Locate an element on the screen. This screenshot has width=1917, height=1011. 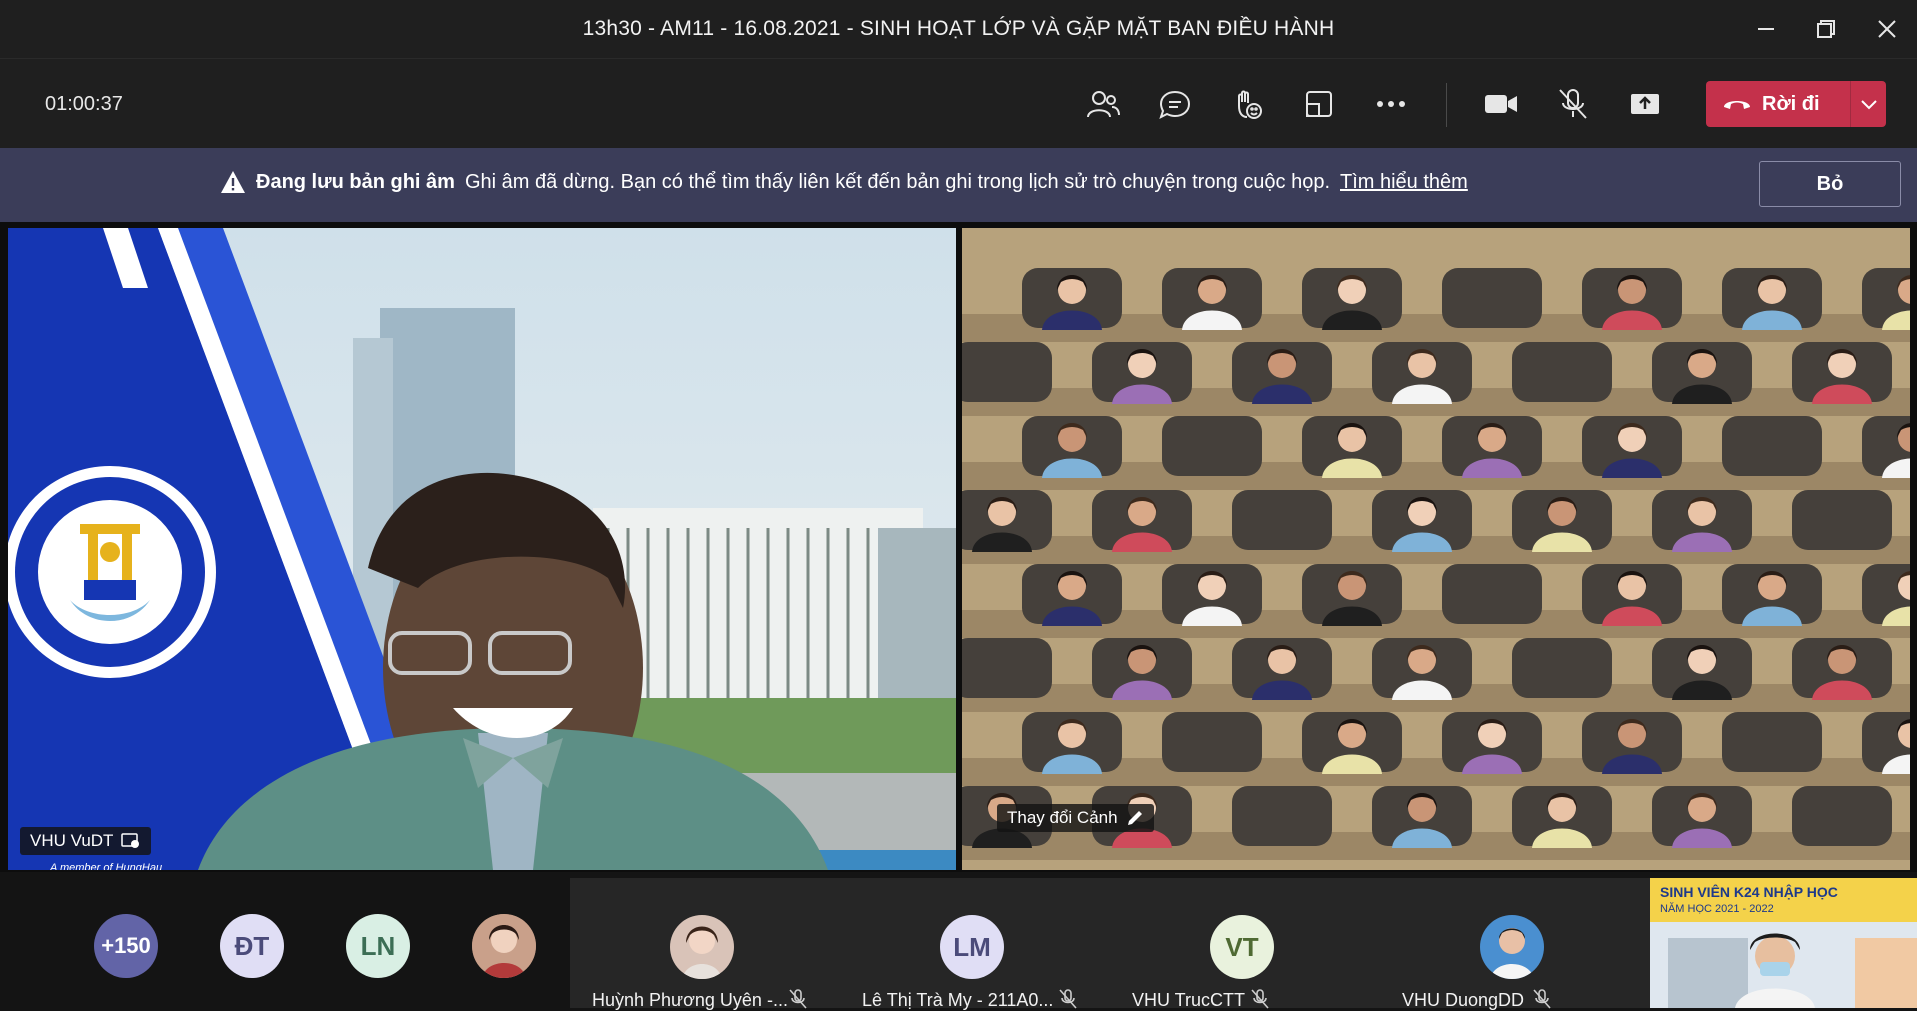
microphone-button is located at coordinates (1573, 104).